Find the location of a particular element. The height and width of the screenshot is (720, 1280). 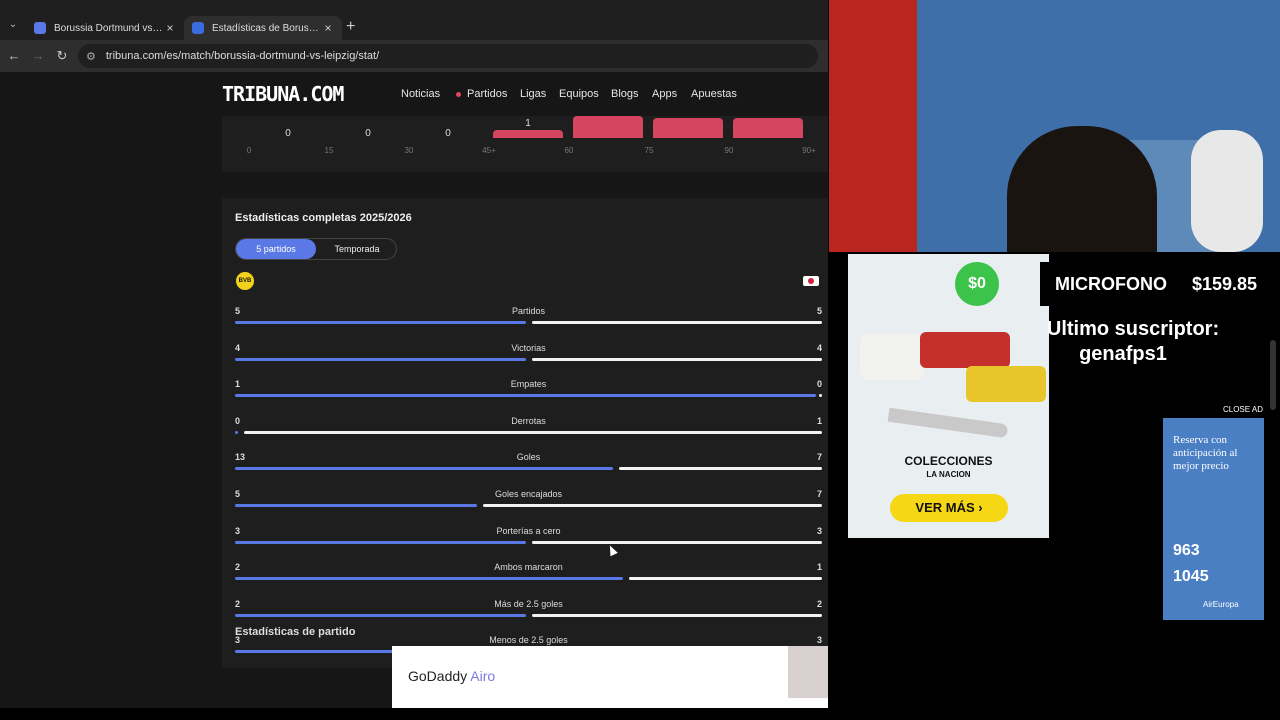

site-logo: TRIBUNA.COM is located at coordinates (283, 94).